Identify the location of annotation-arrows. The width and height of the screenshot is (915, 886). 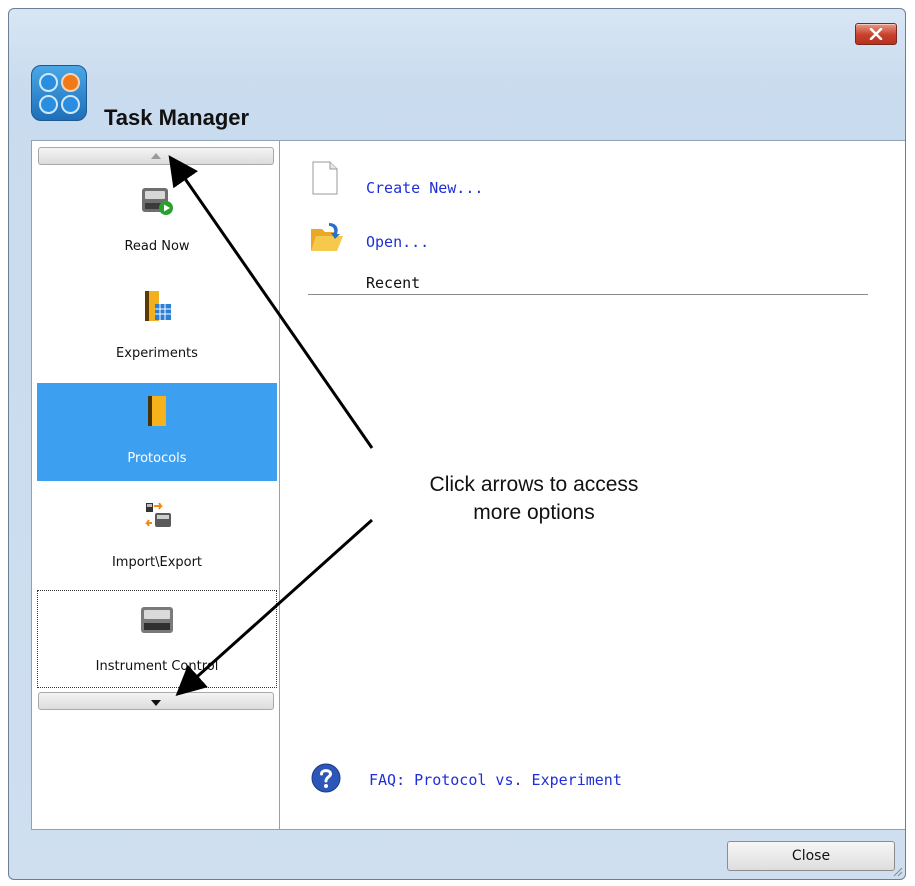
(271, 426).